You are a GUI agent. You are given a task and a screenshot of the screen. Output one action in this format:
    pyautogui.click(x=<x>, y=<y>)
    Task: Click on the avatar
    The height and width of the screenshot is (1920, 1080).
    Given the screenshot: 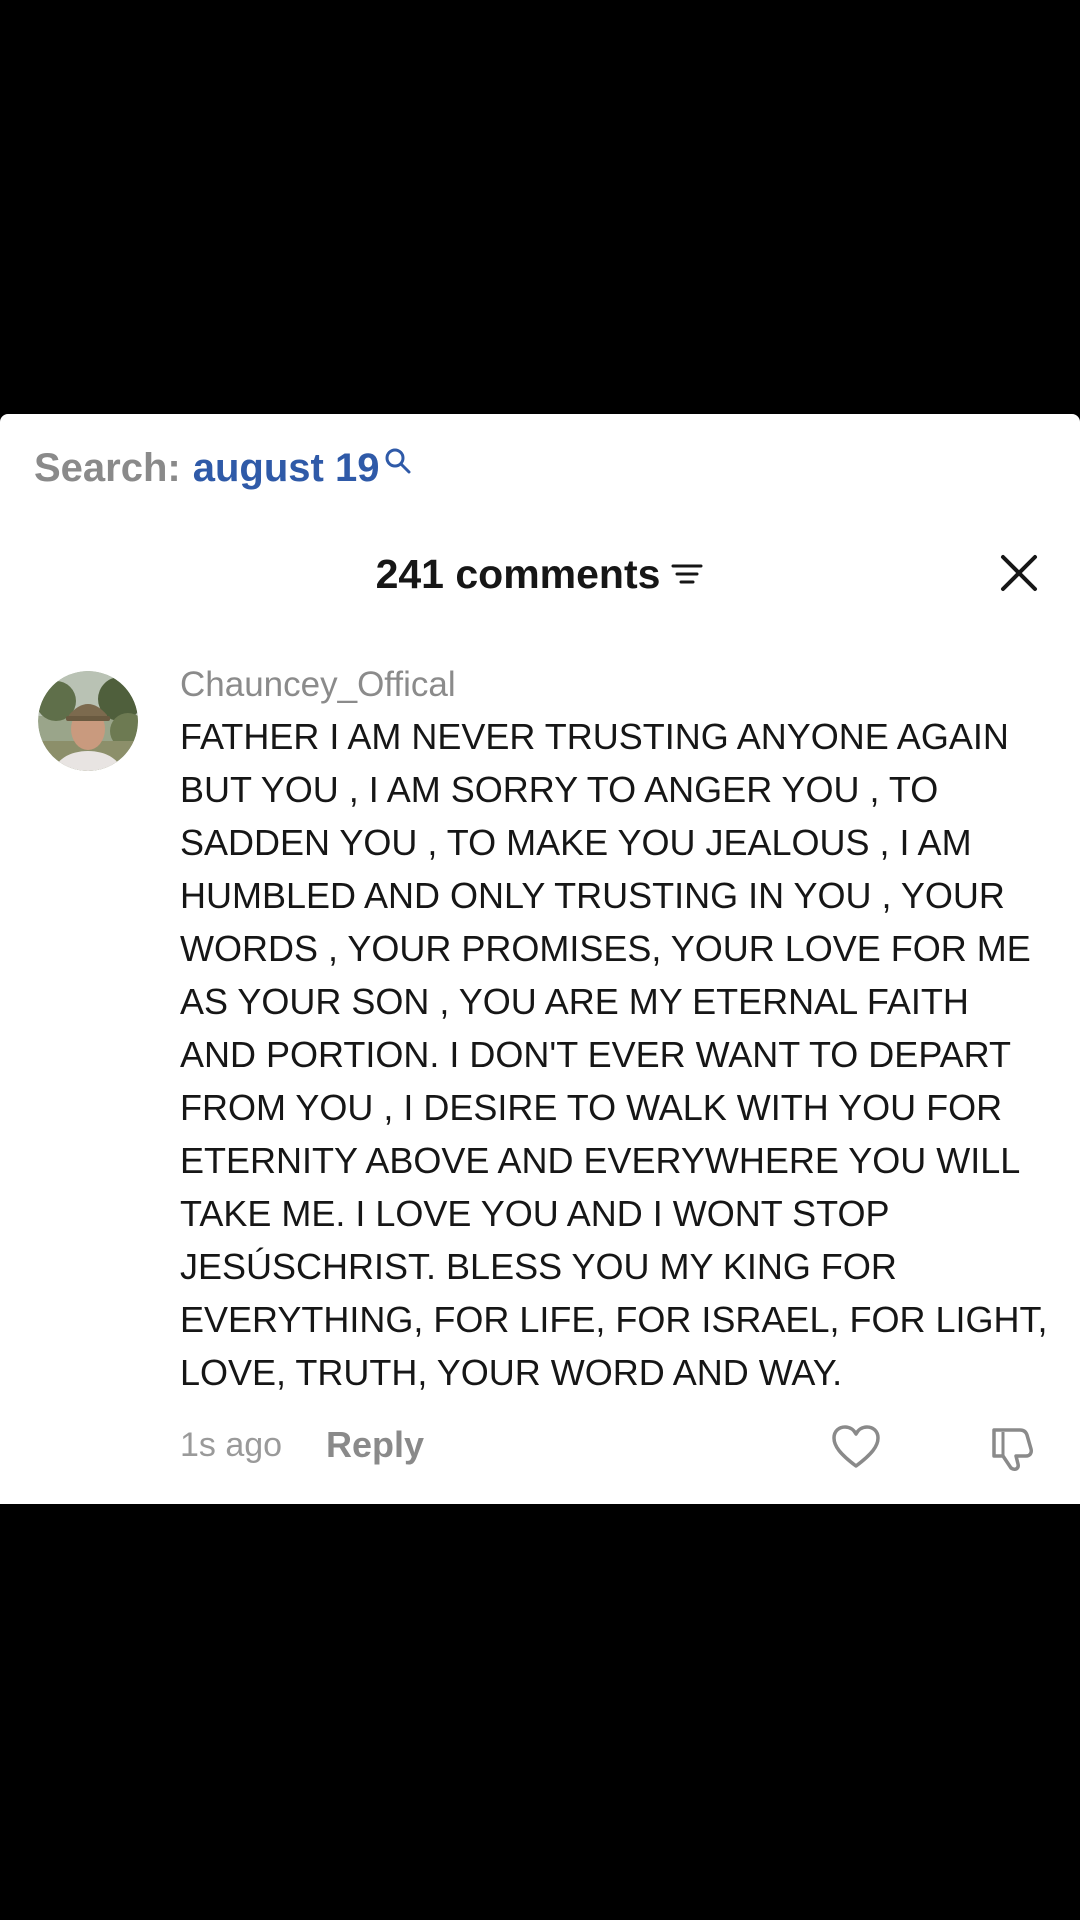 What is the action you would take?
    pyautogui.click(x=88, y=721)
    